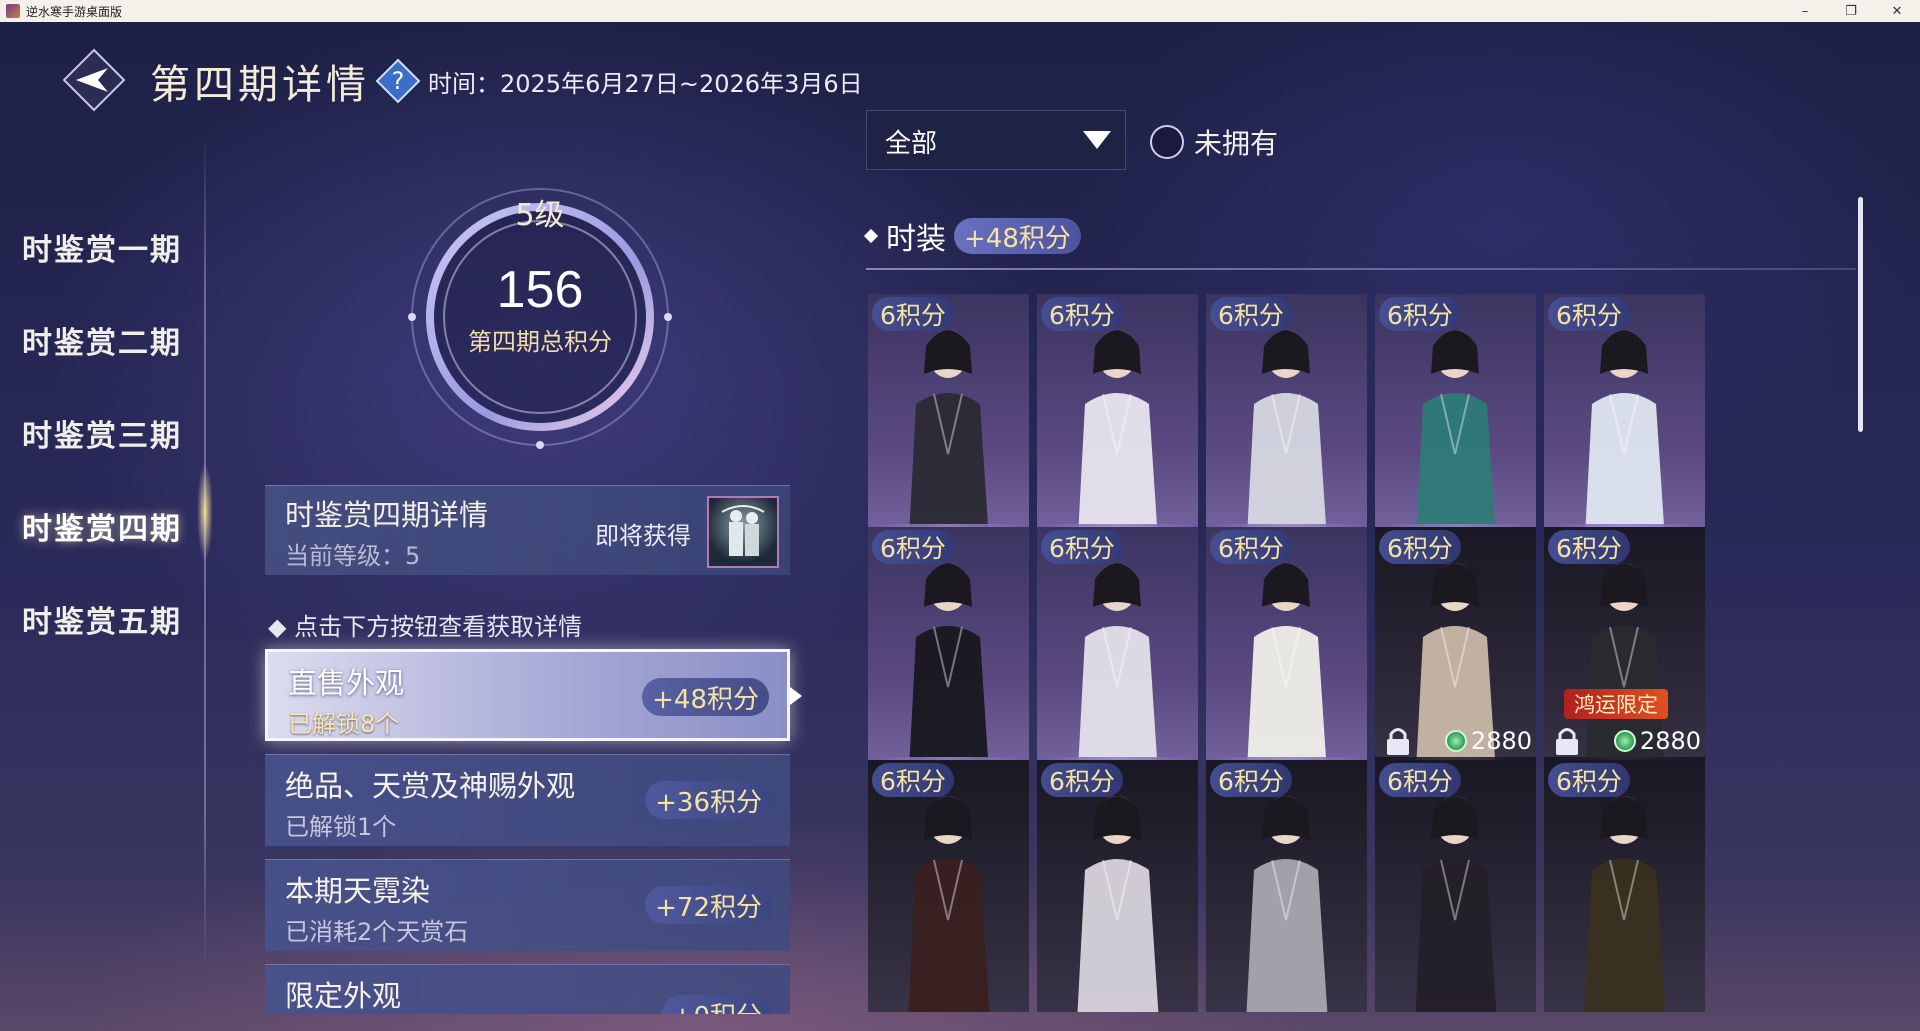  I want to click on score-source-premium: 绝品、天赏及神赐外观 已解锁1个 +36积分, so click(527, 800).